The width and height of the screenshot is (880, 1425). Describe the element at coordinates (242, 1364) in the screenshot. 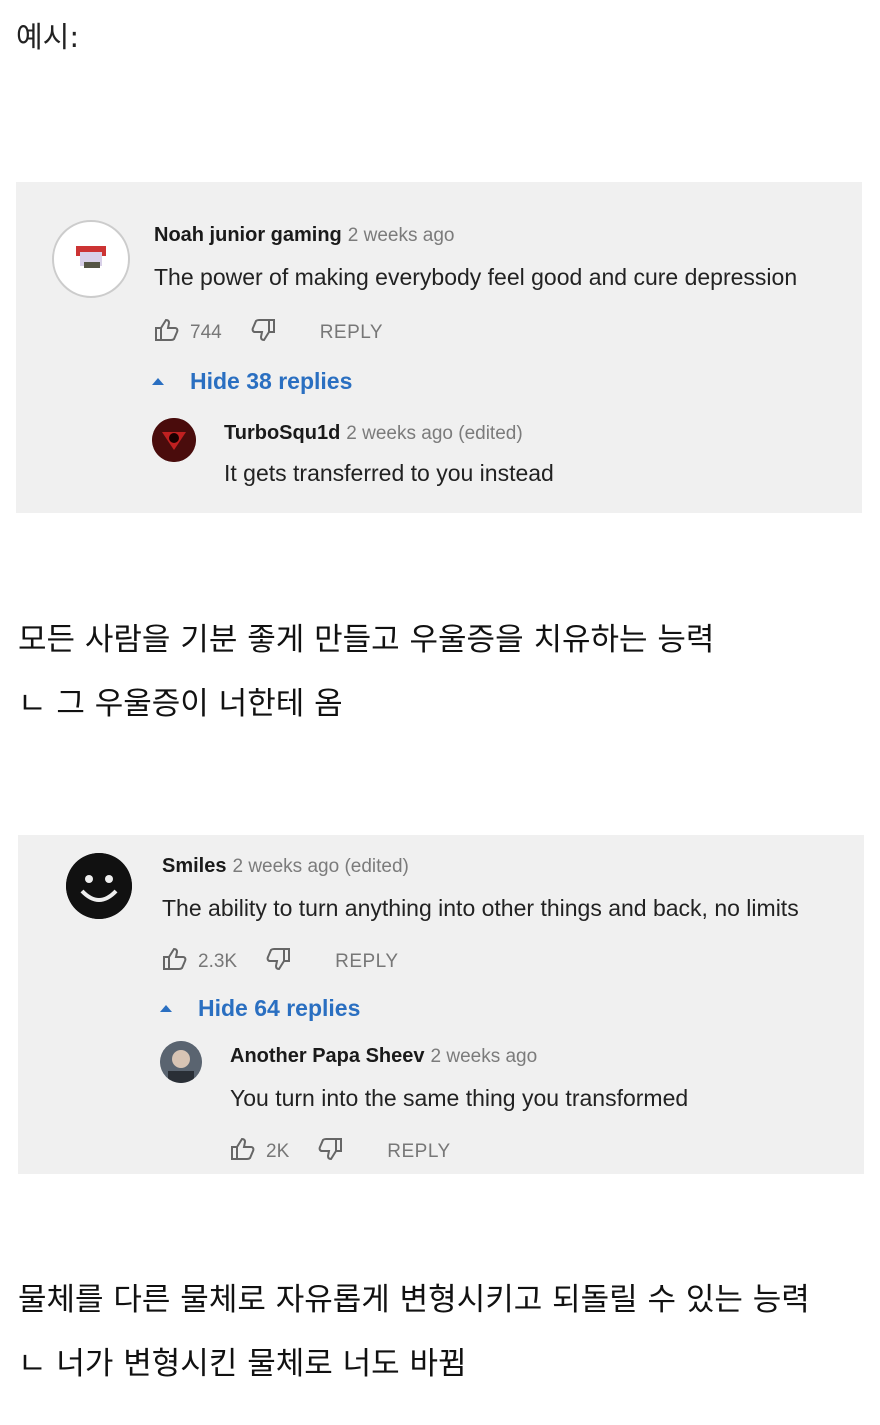

I see `caption-2-line-2: ㄴ 너가 변형시킨 물체로 너도 바뀜` at that location.